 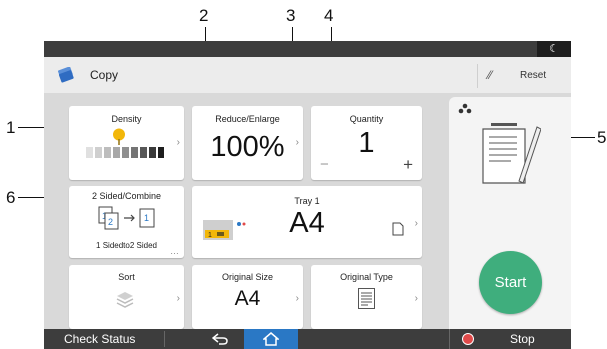 I want to click on document-icon, so click(x=366, y=298).